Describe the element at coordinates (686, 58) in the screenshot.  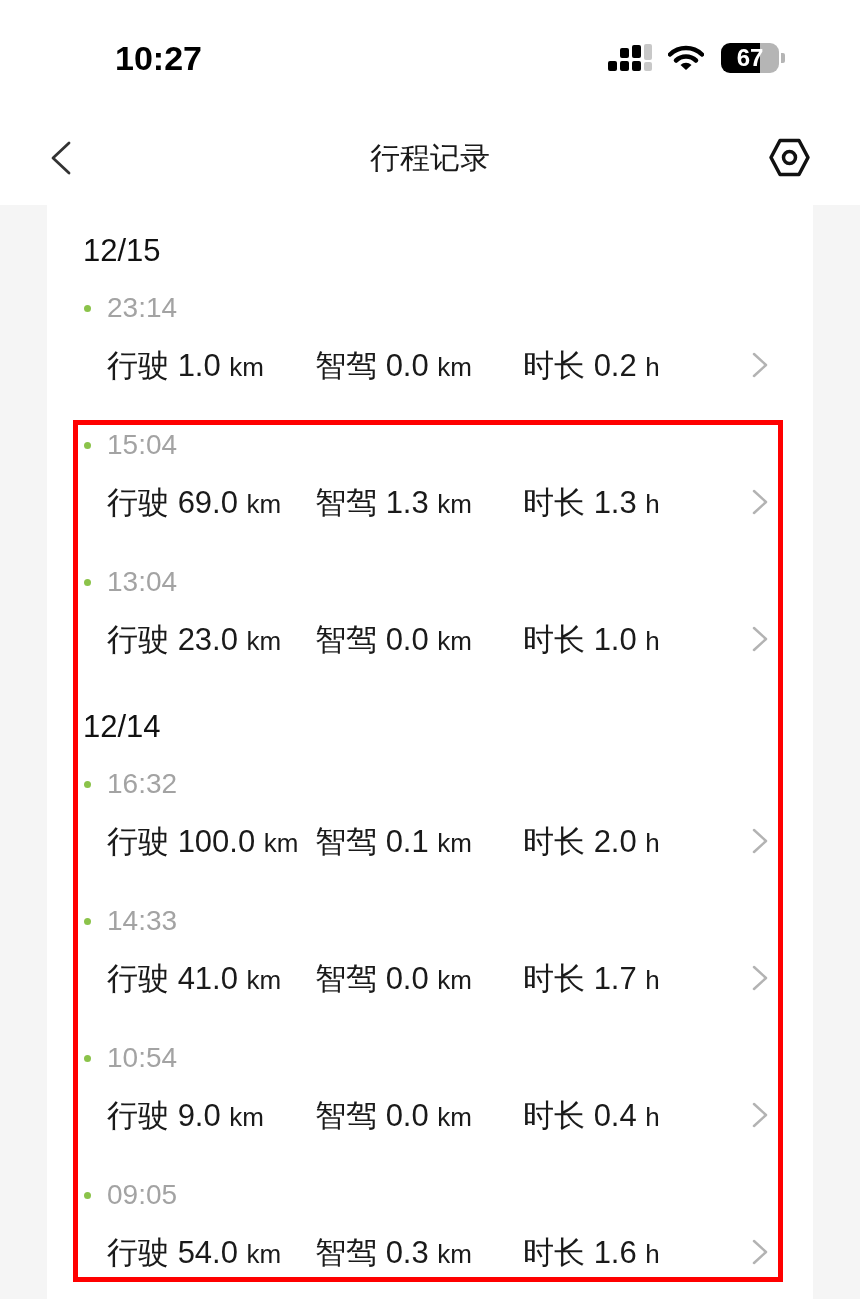
I see `wifi-icon` at that location.